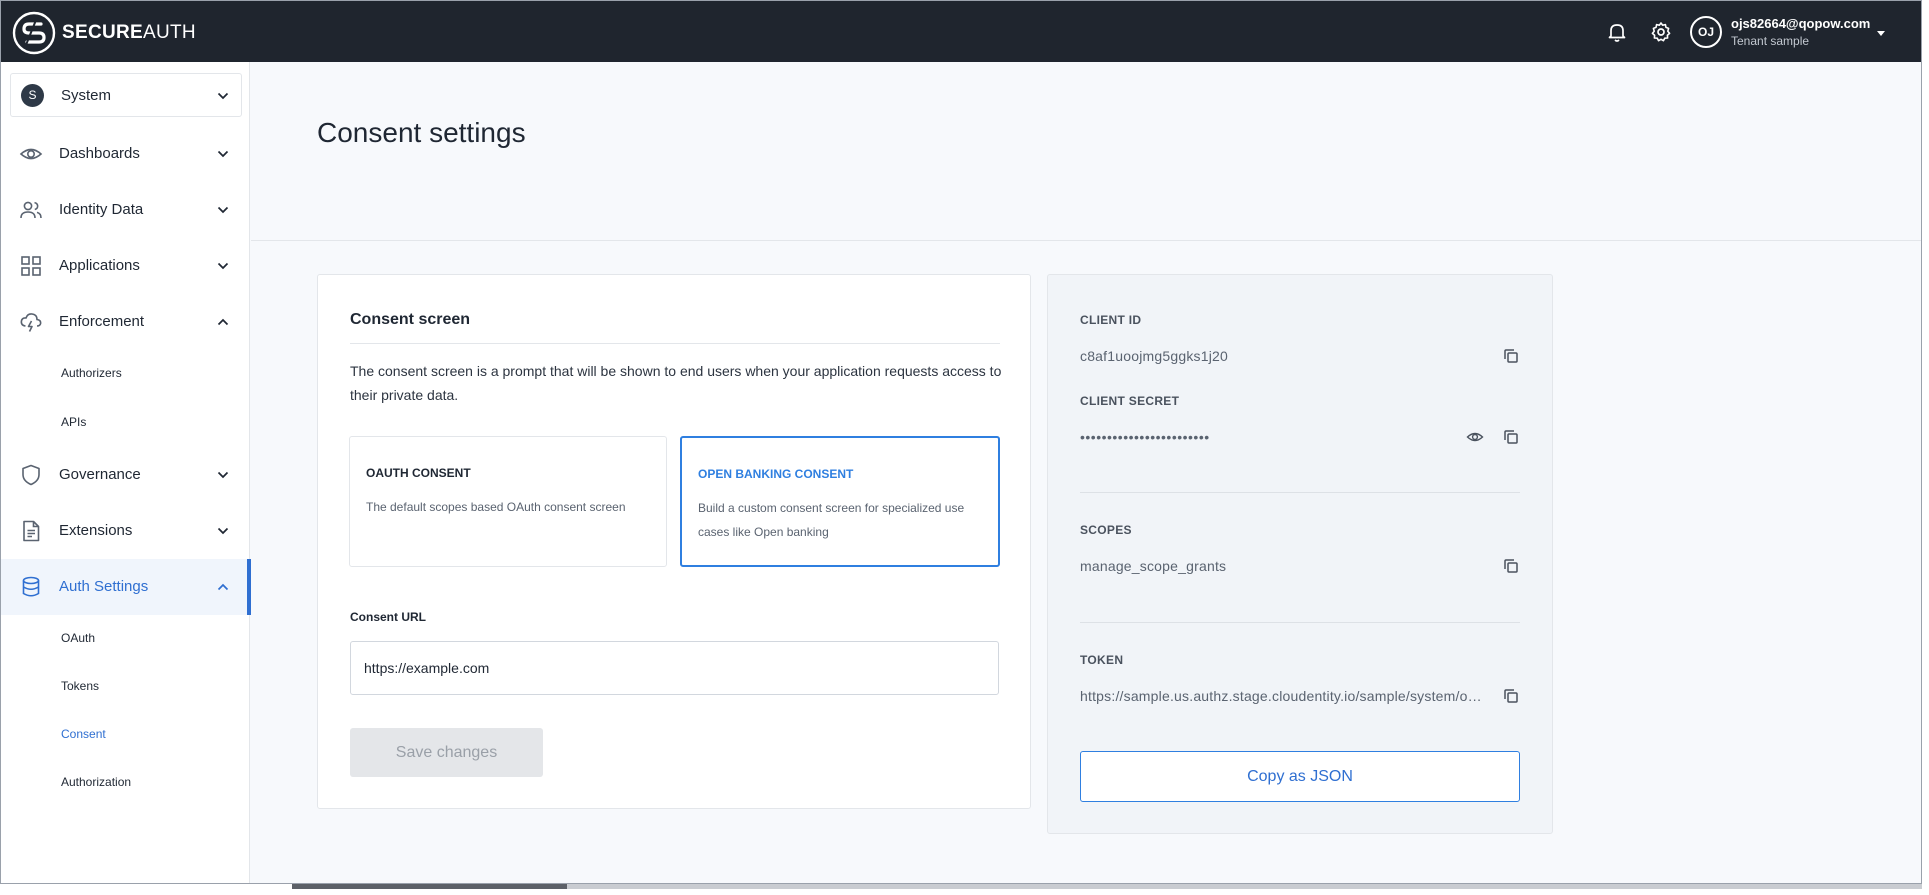 This screenshot has height=895, width=1929. I want to click on sidebar-item-label: Enforcement, so click(102, 321).